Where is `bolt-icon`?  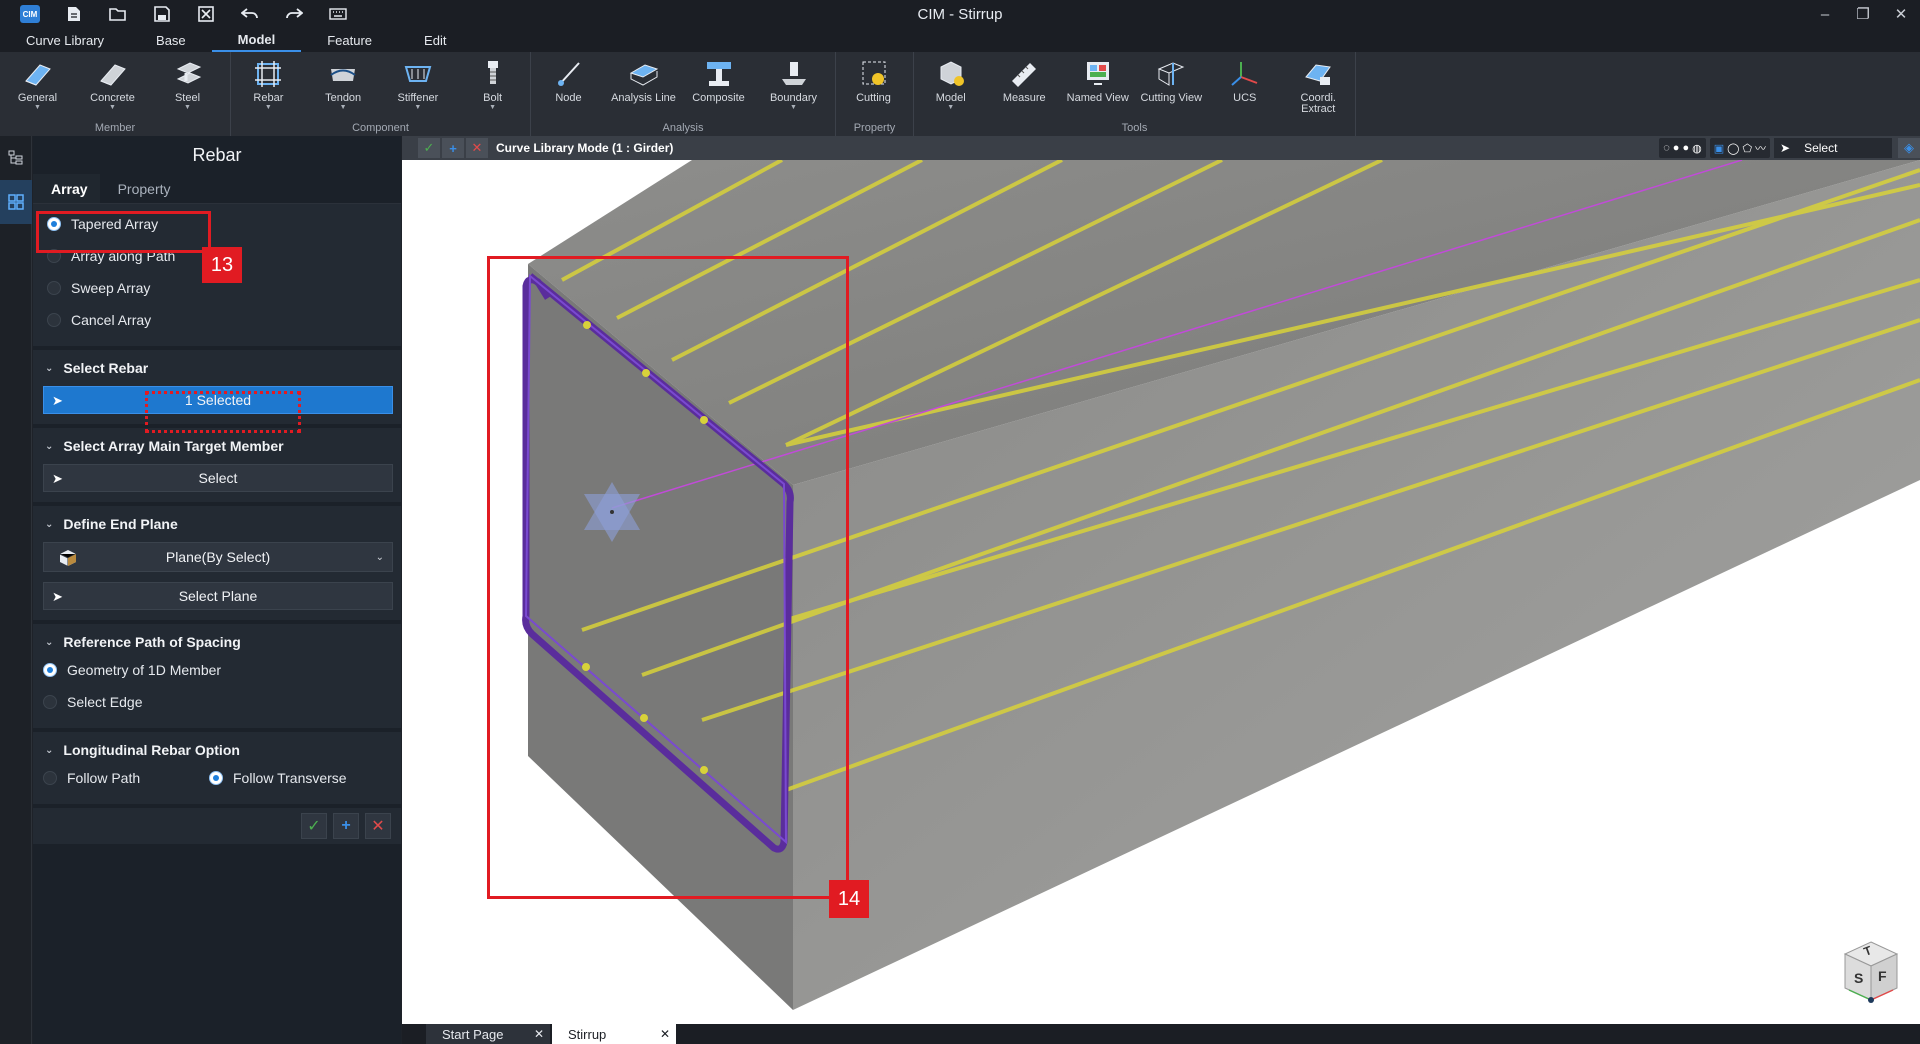 bolt-icon is located at coordinates (493, 74).